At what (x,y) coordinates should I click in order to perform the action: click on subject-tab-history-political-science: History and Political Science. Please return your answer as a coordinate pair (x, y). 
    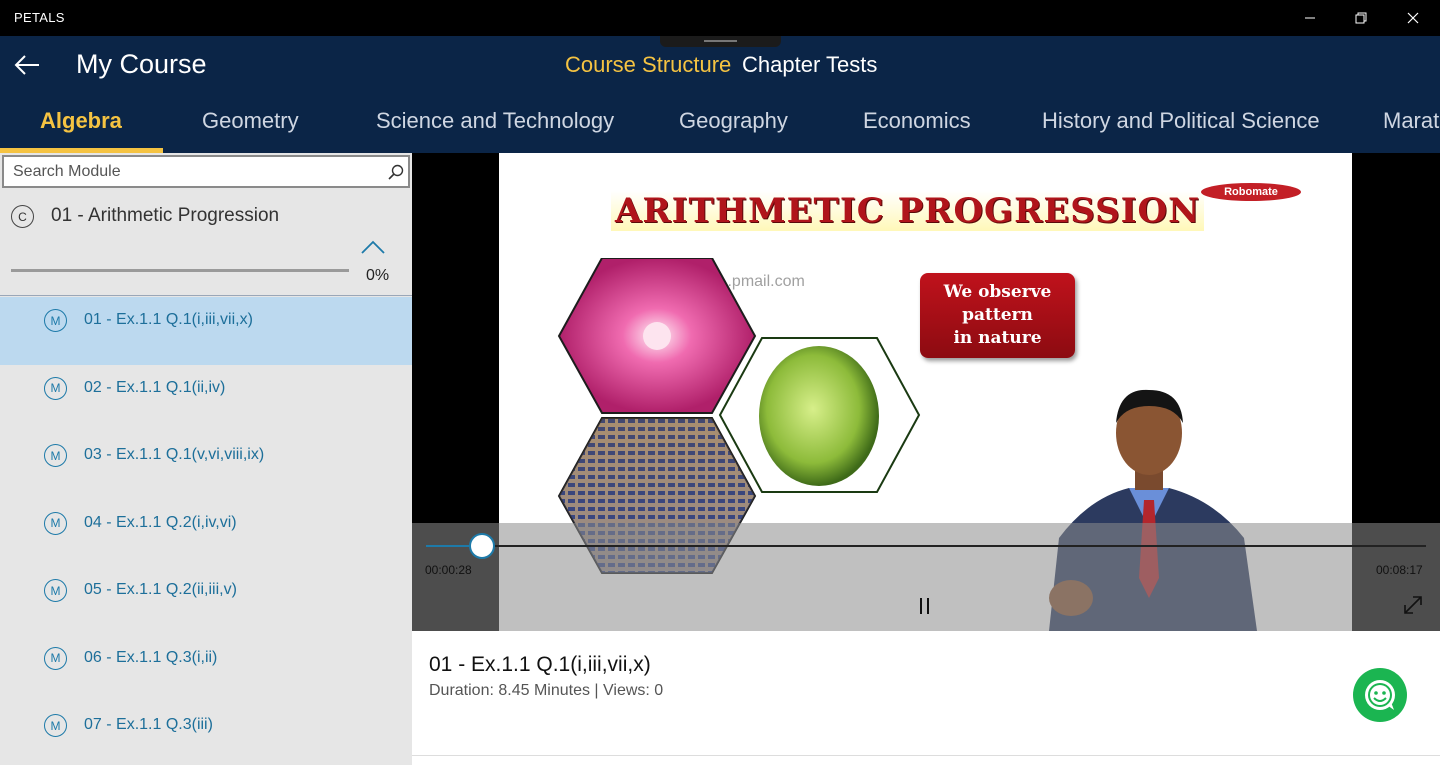
    Looking at the image, I should click on (1181, 121).